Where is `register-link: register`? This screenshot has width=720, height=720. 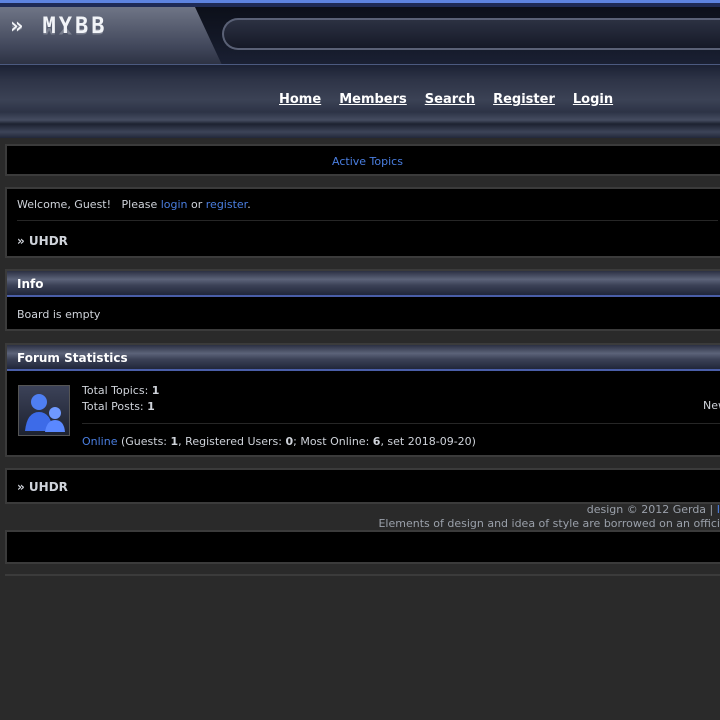
register-link: register is located at coordinates (226, 204).